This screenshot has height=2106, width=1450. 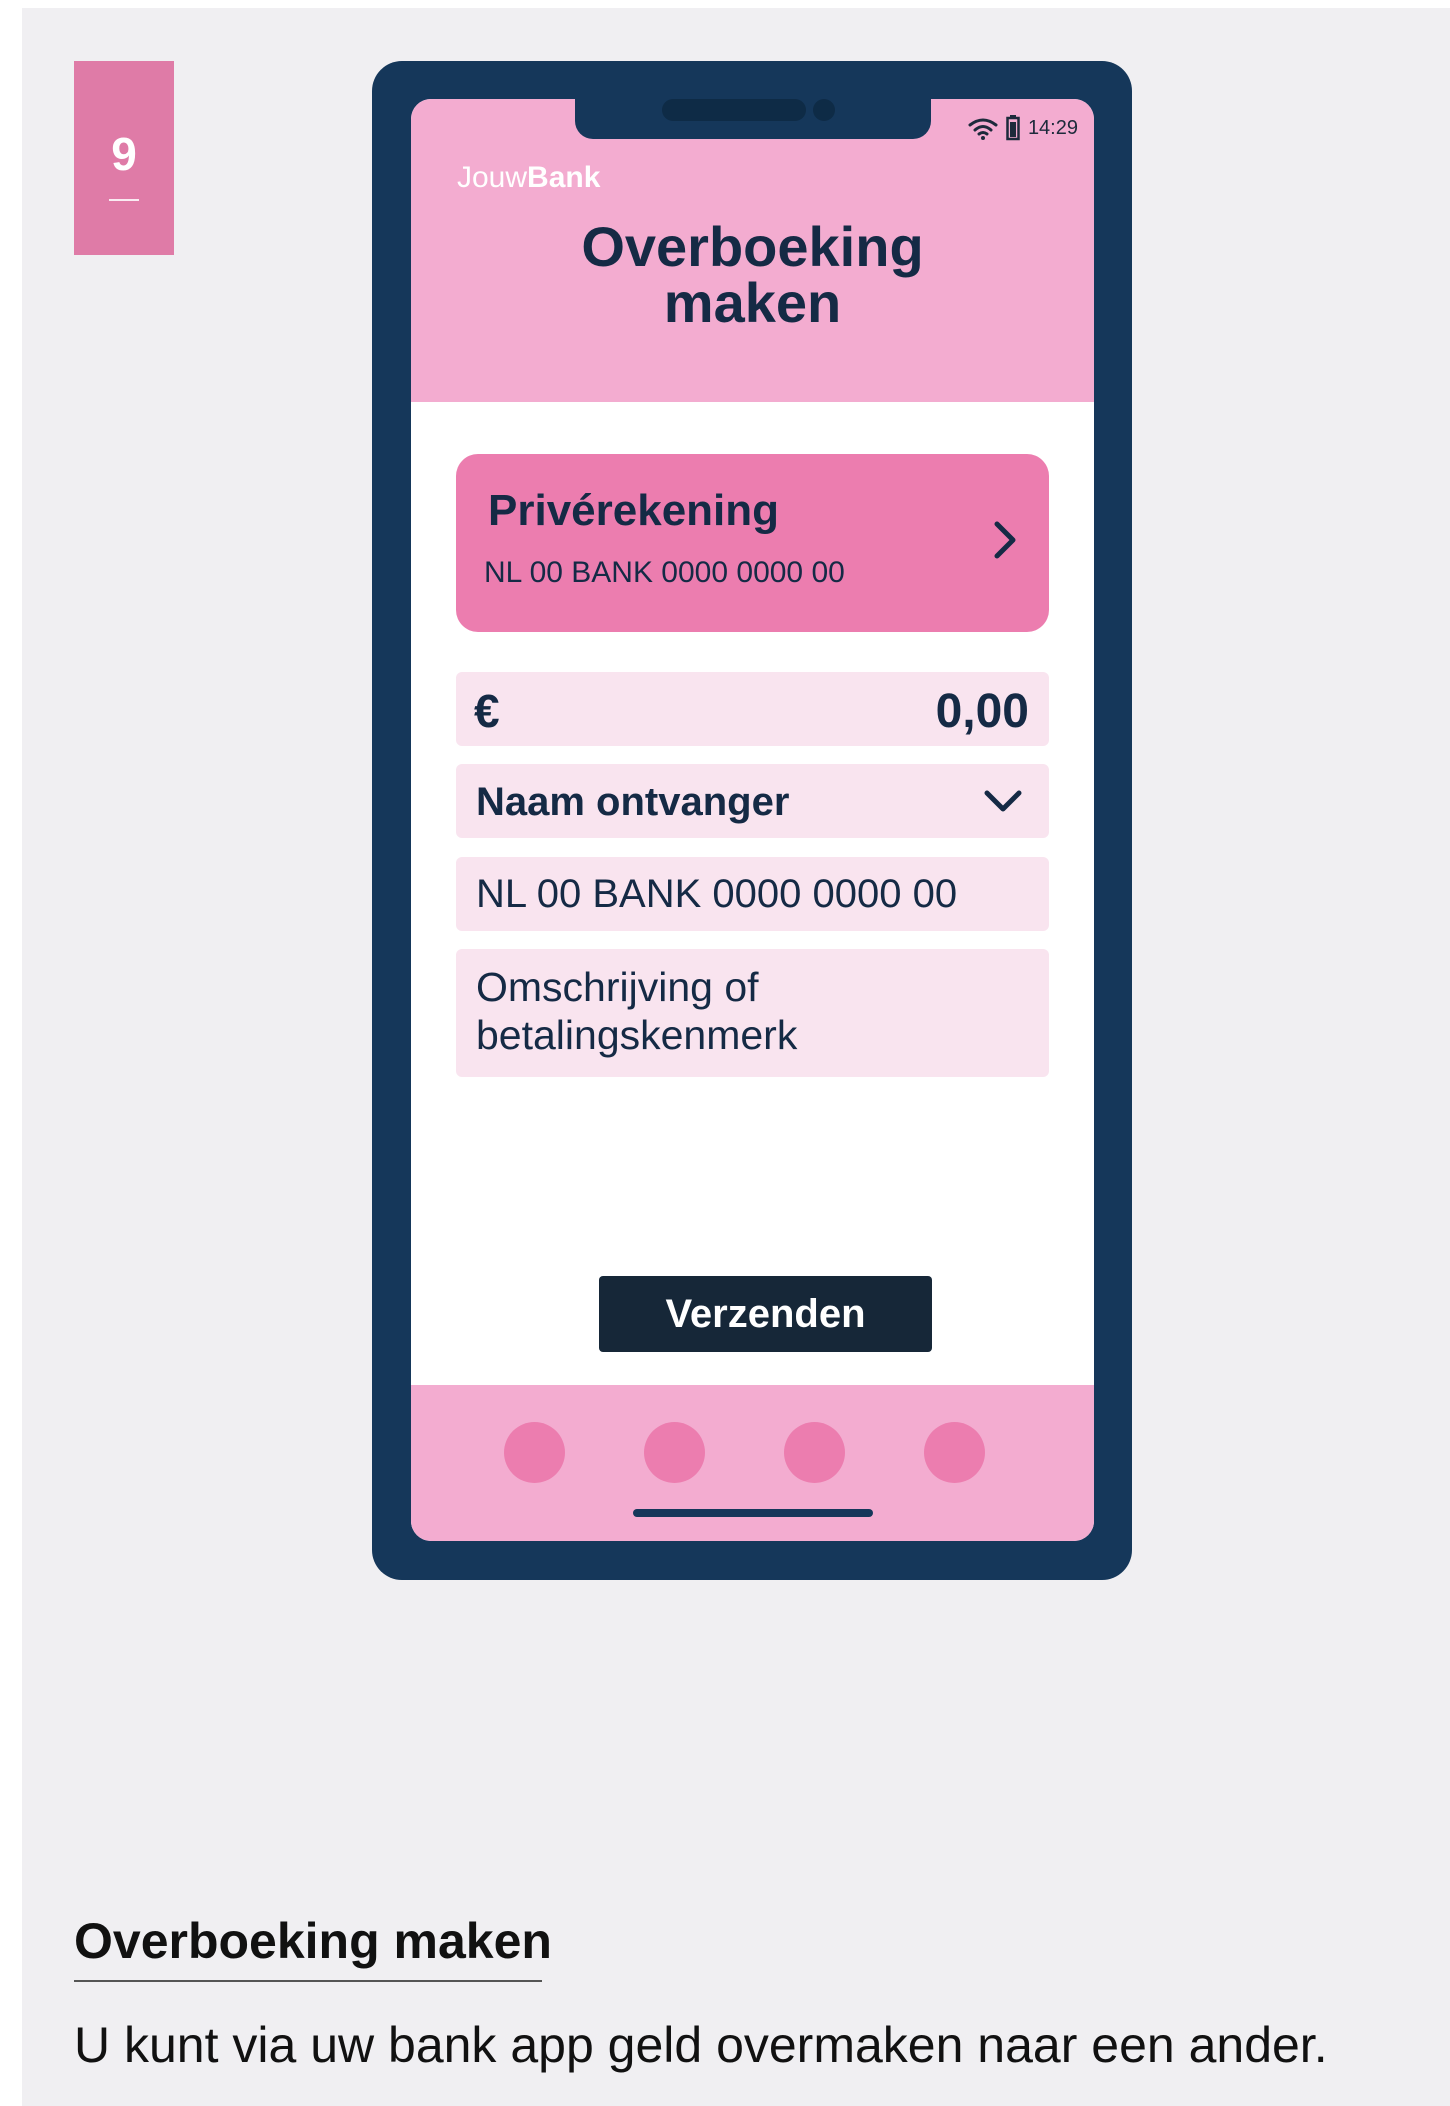 What do you see at coordinates (752, 709) in the screenshot?
I see `amount-input: € 0,00` at bounding box center [752, 709].